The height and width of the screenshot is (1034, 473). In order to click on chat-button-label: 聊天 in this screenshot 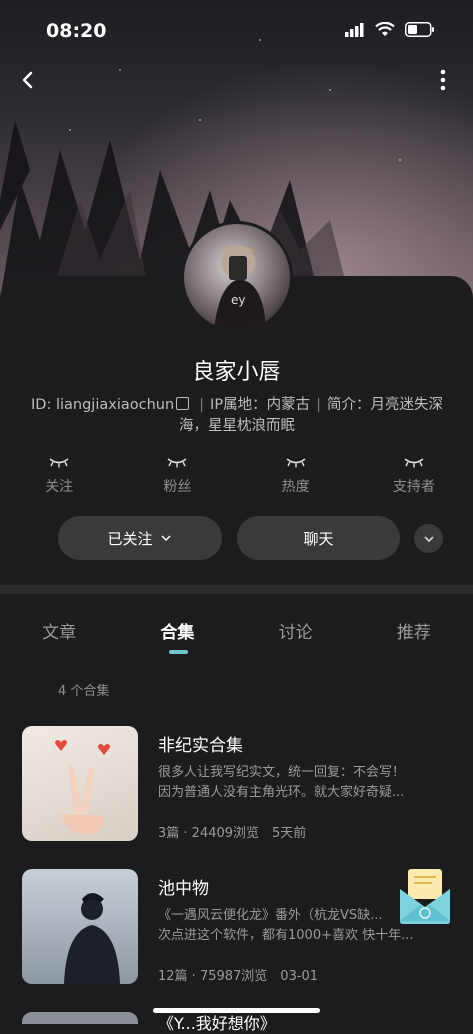, I will do `click(318, 538)`.